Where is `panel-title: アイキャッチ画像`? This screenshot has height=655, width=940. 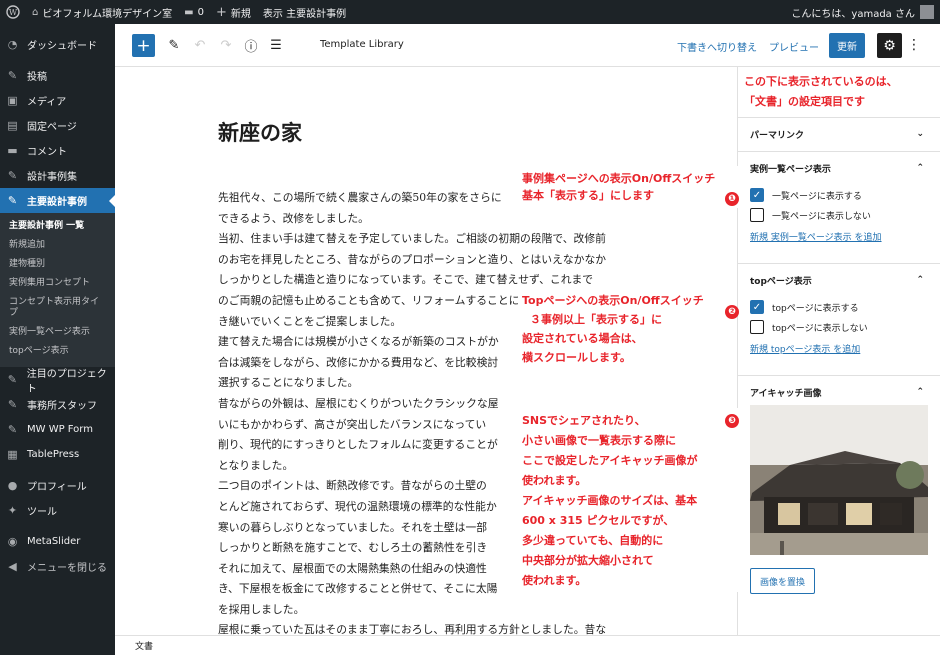
panel-title: アイキャッチ画像 is located at coordinates (786, 394).